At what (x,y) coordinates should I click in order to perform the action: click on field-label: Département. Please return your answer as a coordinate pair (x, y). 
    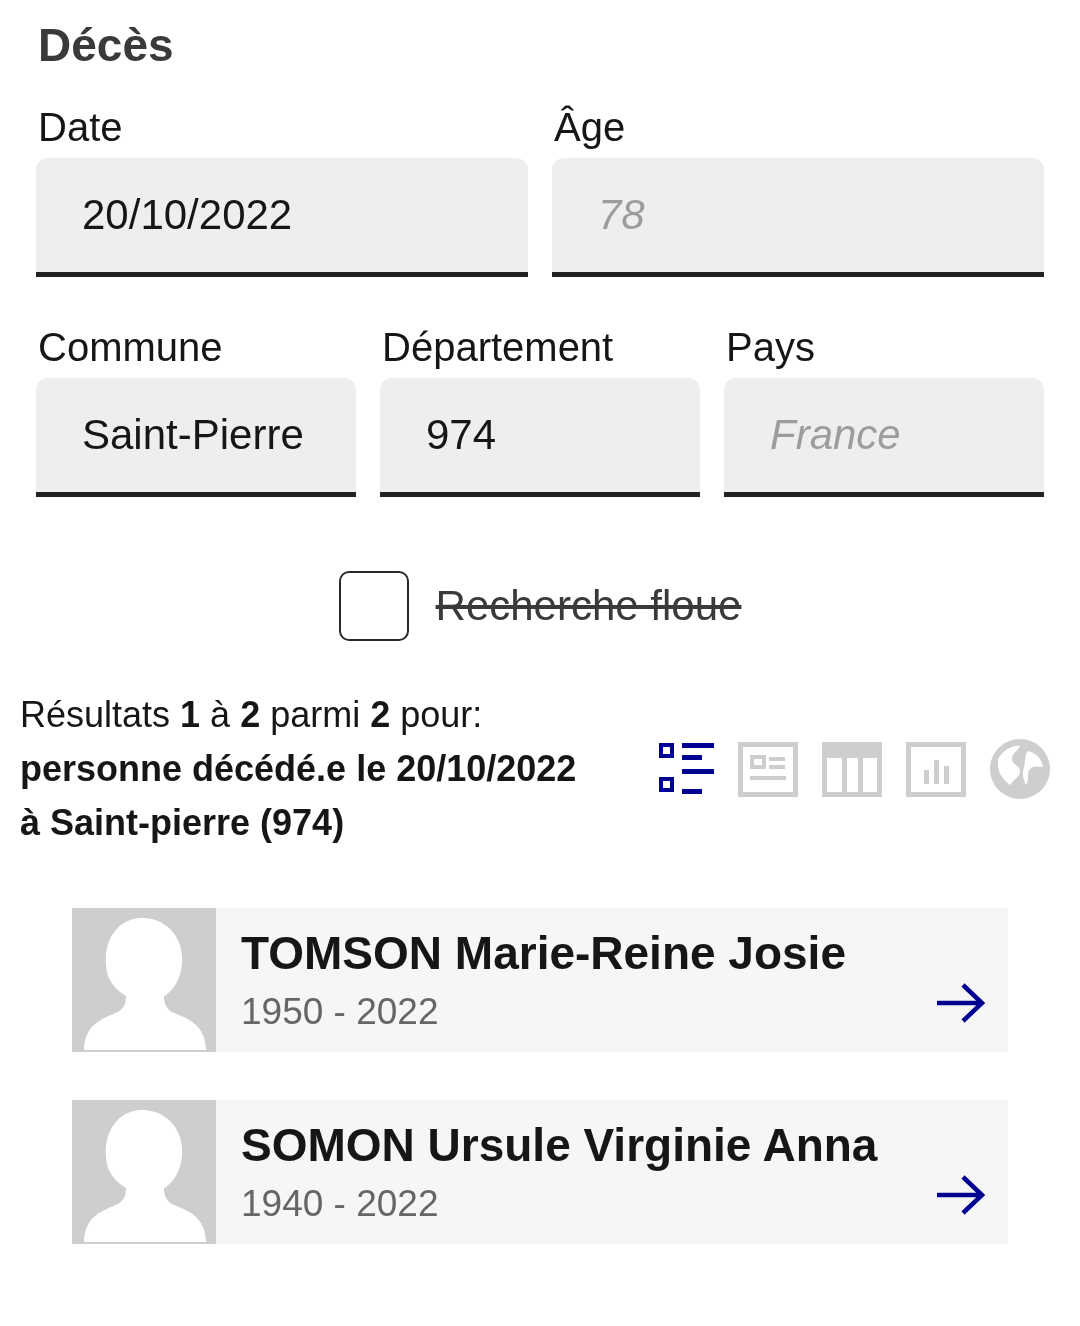
    Looking at the image, I should click on (498, 347).